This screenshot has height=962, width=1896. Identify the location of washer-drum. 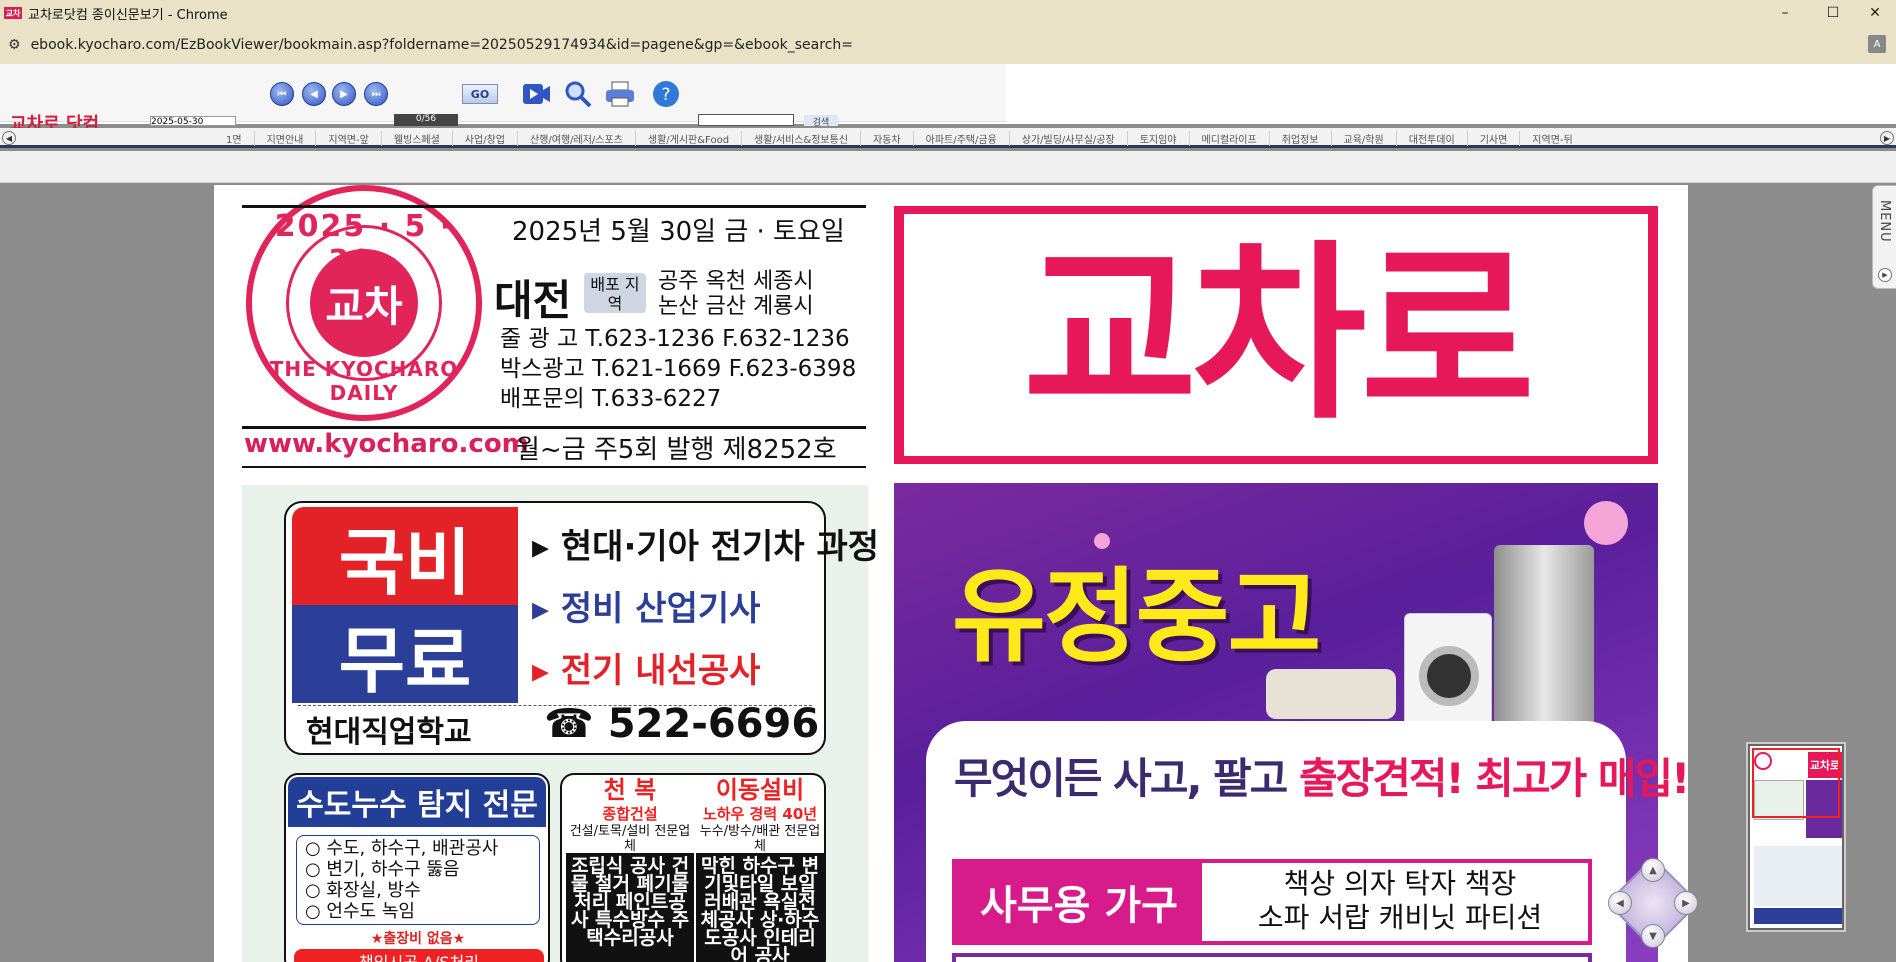
(1449, 676).